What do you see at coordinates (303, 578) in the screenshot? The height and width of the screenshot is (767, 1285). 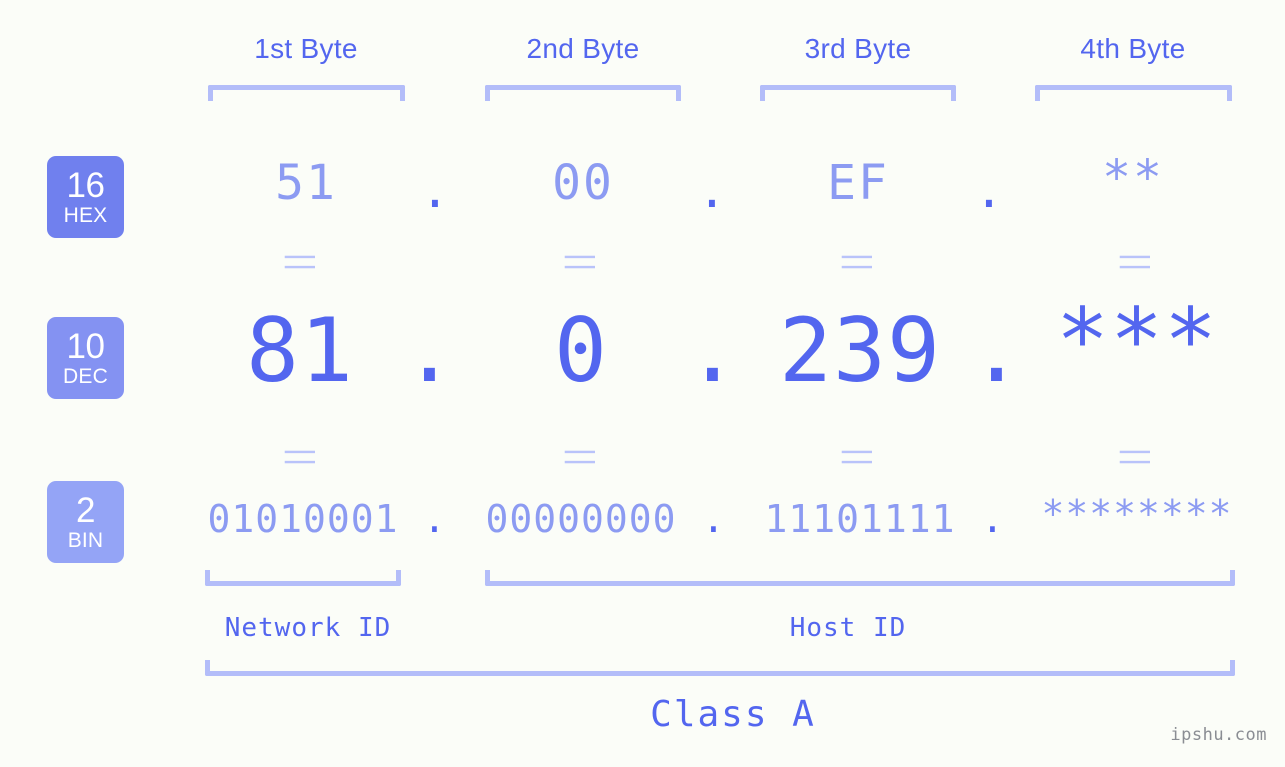 I see `network-id-bracket` at bounding box center [303, 578].